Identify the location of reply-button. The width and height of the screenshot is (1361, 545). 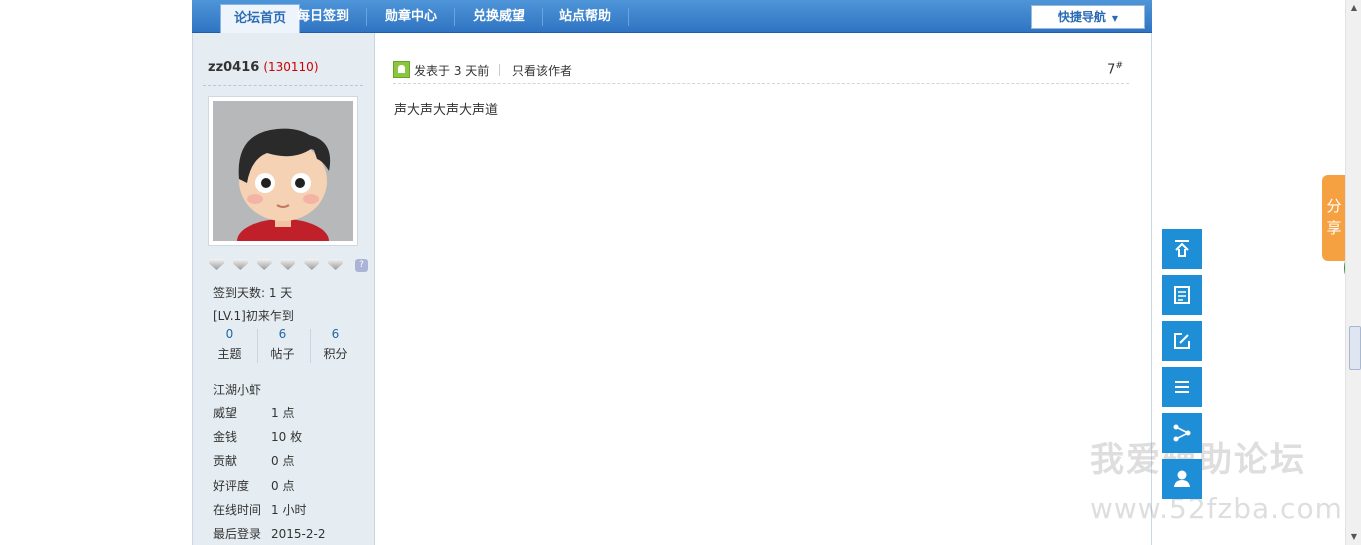
(1182, 341).